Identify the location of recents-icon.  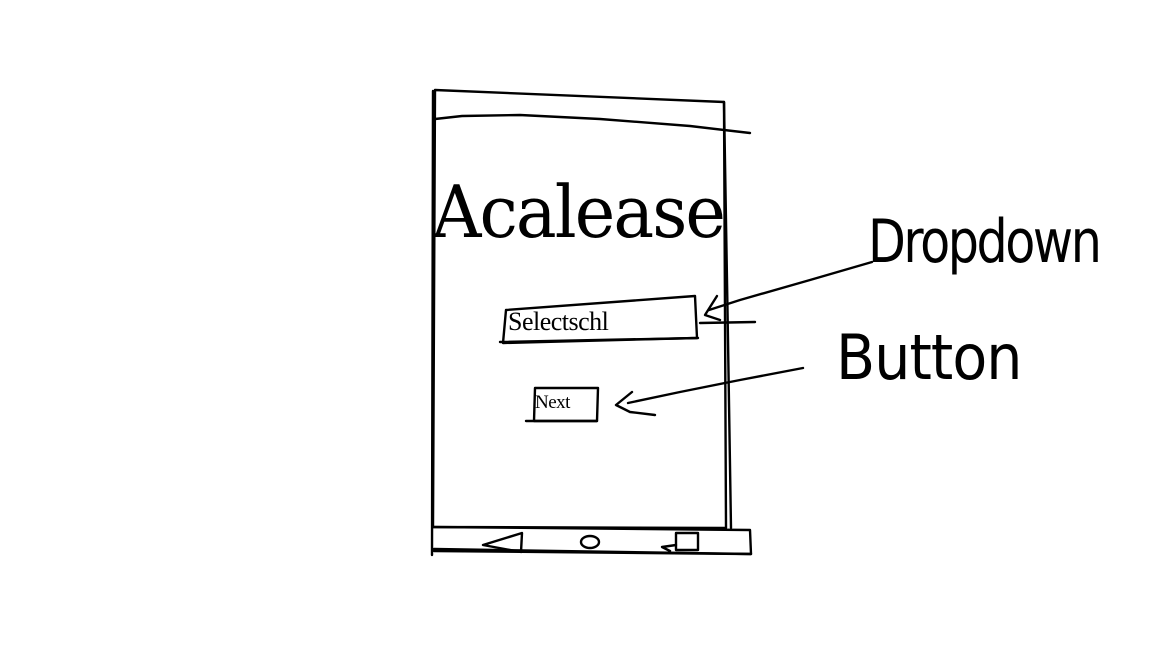
(680, 542).